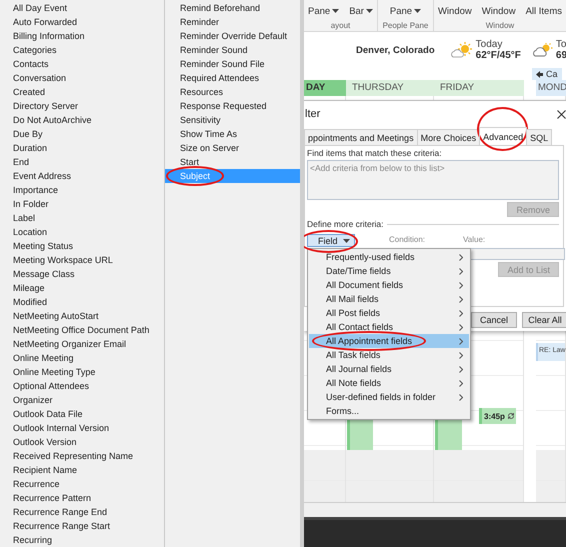 This screenshot has width=566, height=547. Describe the element at coordinates (82, 302) in the screenshot. I see `field-list-item: Modified` at that location.